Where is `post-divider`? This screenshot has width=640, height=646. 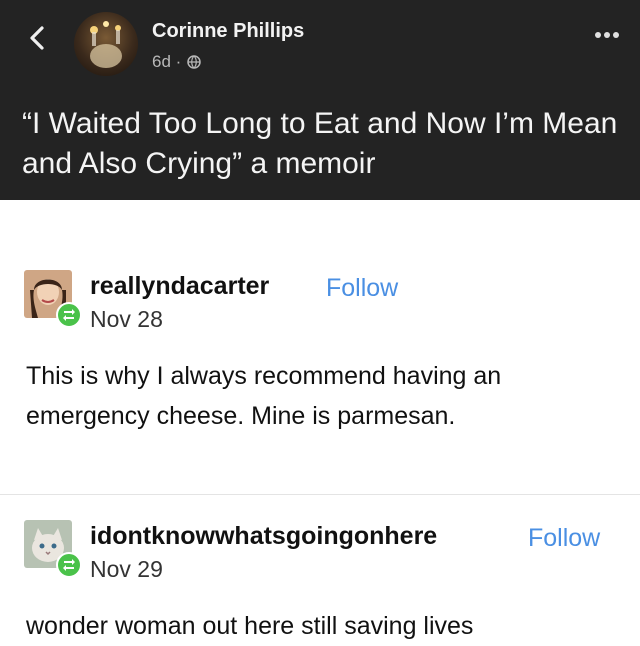
post-divider is located at coordinates (320, 494).